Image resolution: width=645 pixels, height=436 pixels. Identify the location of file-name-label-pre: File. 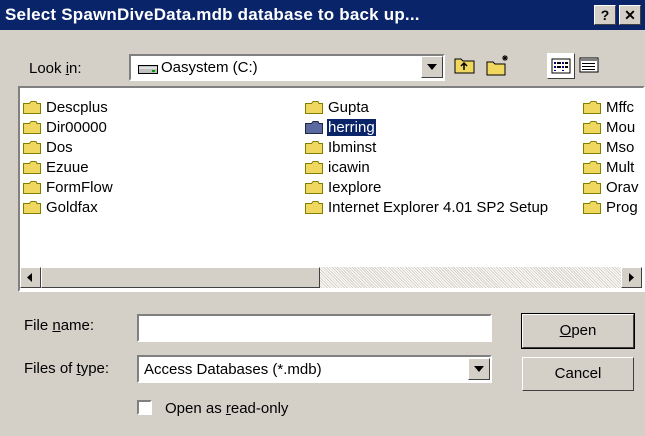
(38, 325).